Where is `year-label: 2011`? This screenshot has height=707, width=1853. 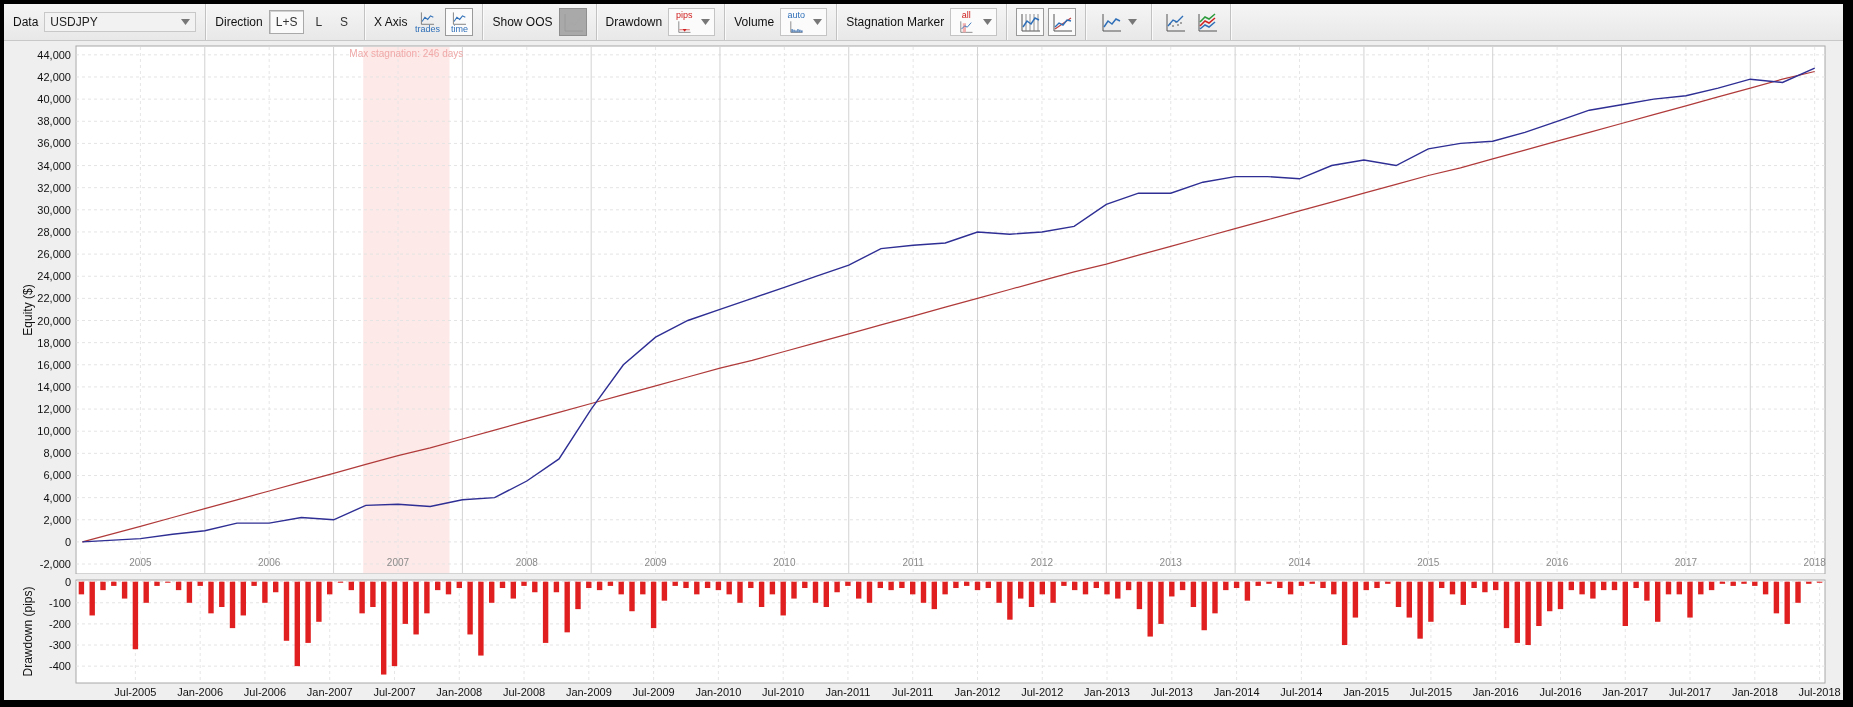 year-label: 2011 is located at coordinates (913, 562).